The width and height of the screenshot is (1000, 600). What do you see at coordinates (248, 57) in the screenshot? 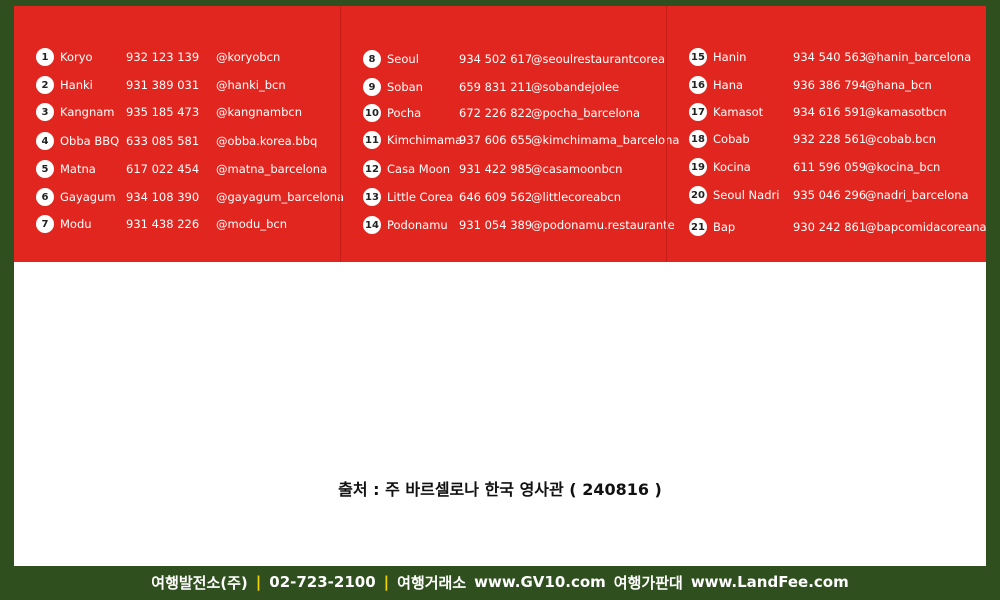
I see `restaurant-handle: @koryobcn` at bounding box center [248, 57].